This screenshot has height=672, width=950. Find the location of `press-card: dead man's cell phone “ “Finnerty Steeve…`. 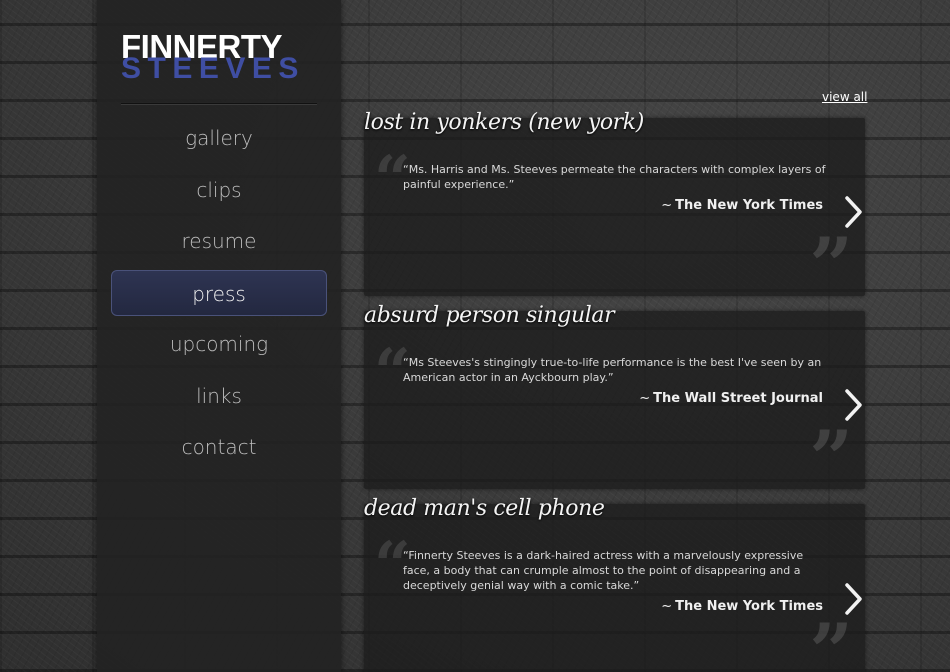

press-card: dead man's cell phone “ “Finnerty Steeve… is located at coordinates (614, 584).